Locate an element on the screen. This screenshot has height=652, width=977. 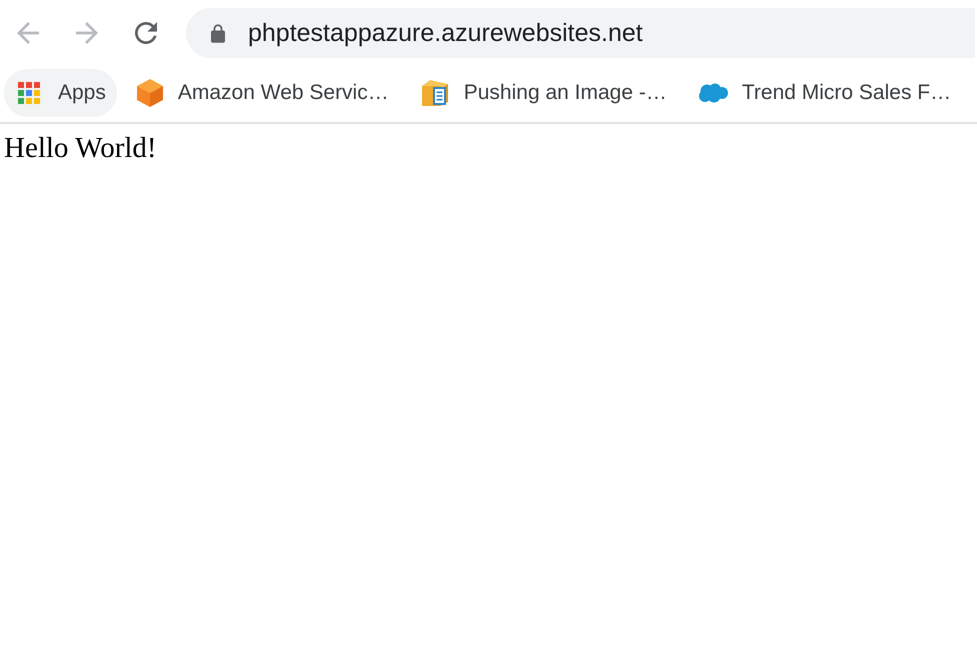
grid-icon is located at coordinates (29, 93).